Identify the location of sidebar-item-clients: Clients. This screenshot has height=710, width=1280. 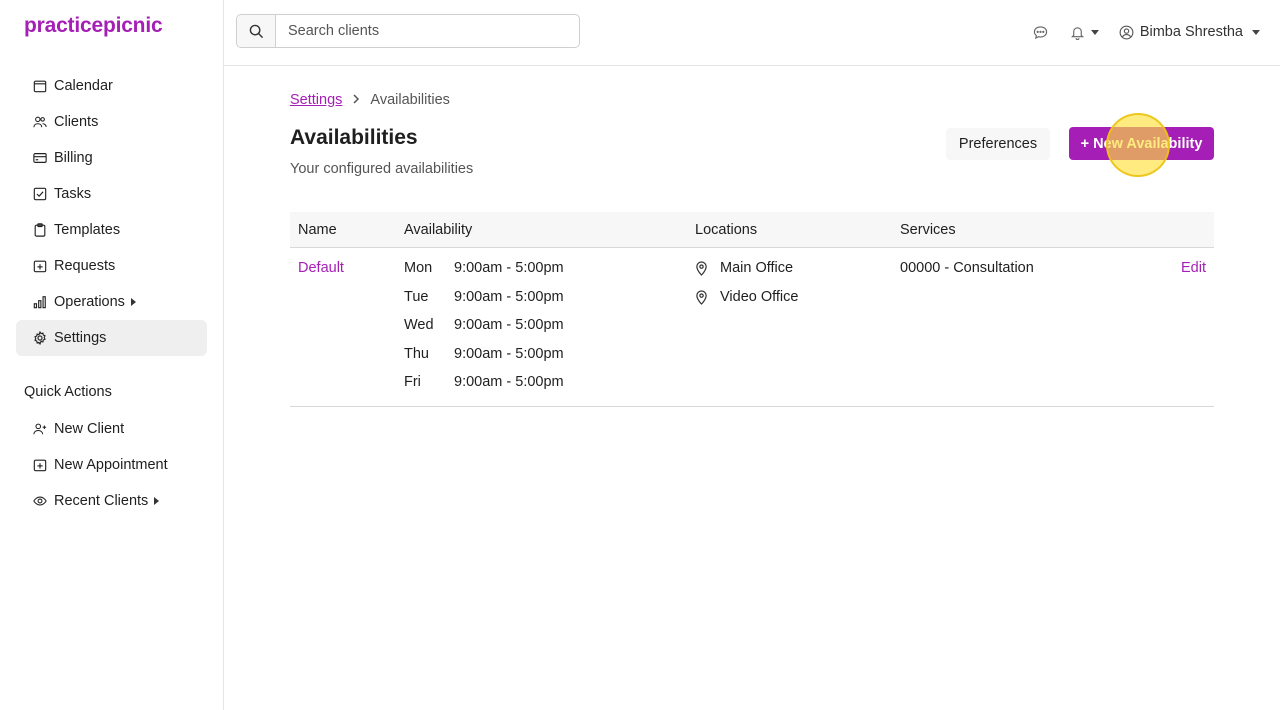
(111, 122).